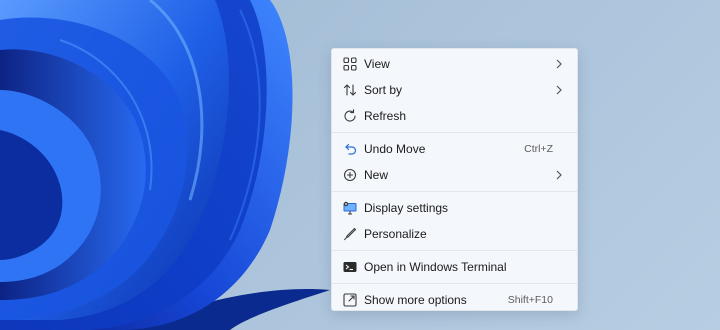 The width and height of the screenshot is (720, 330). I want to click on menu-item-label: Show more options, so click(415, 300).